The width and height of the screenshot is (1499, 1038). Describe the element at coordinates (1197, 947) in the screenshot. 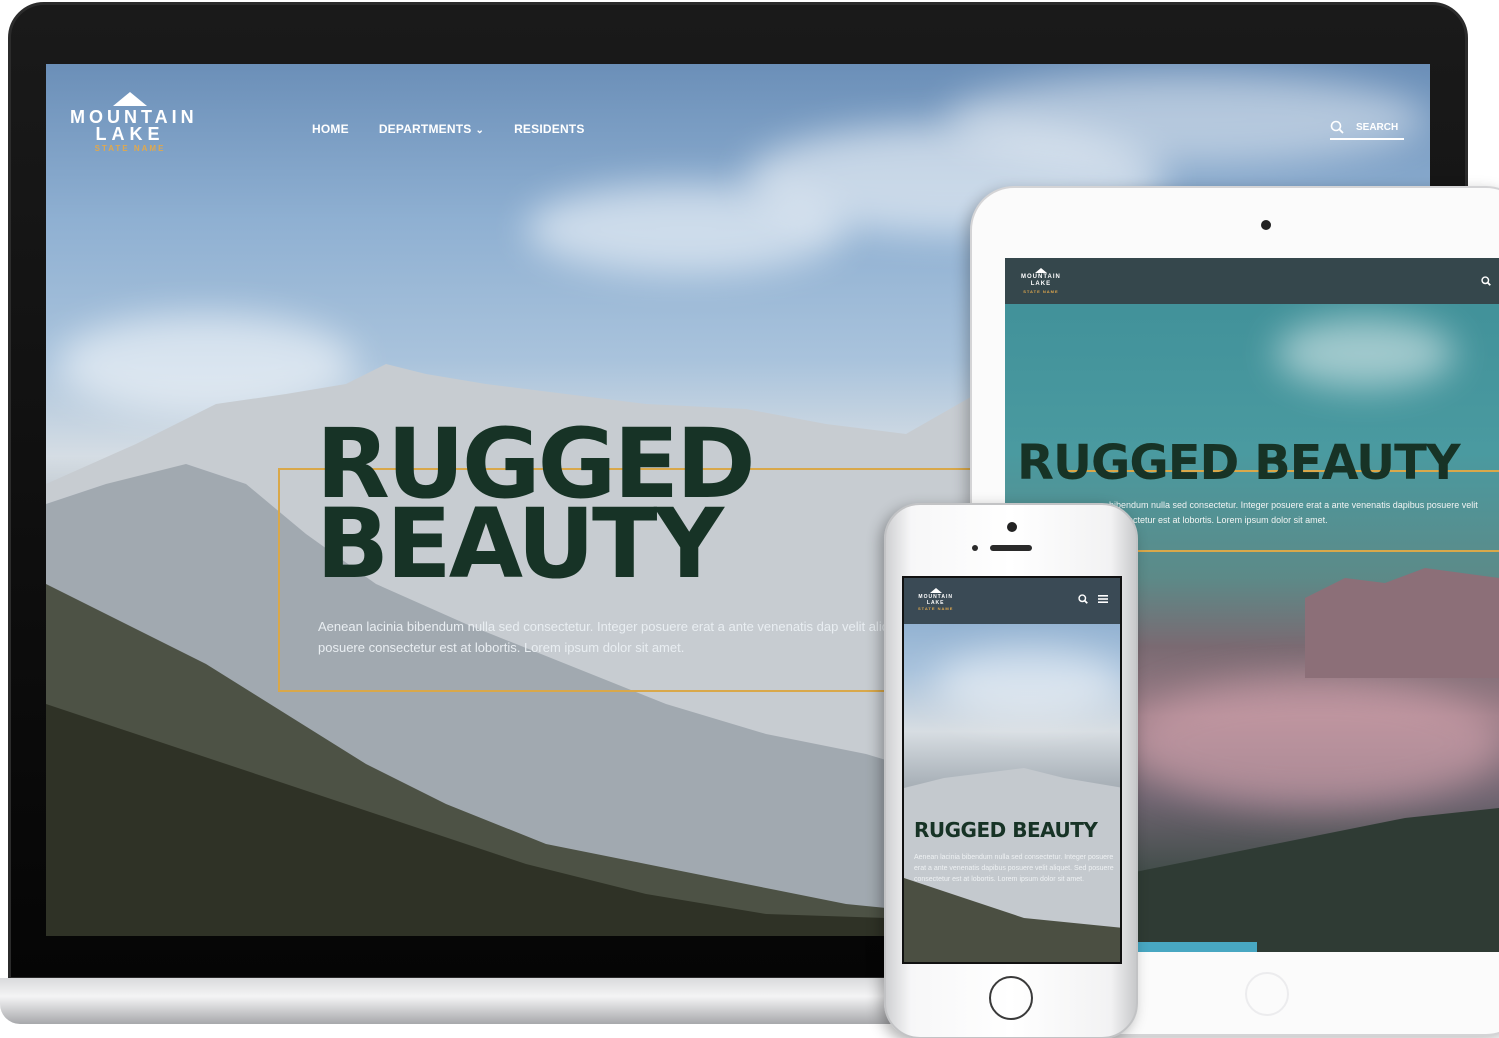

I see `scroll-indicator` at that location.